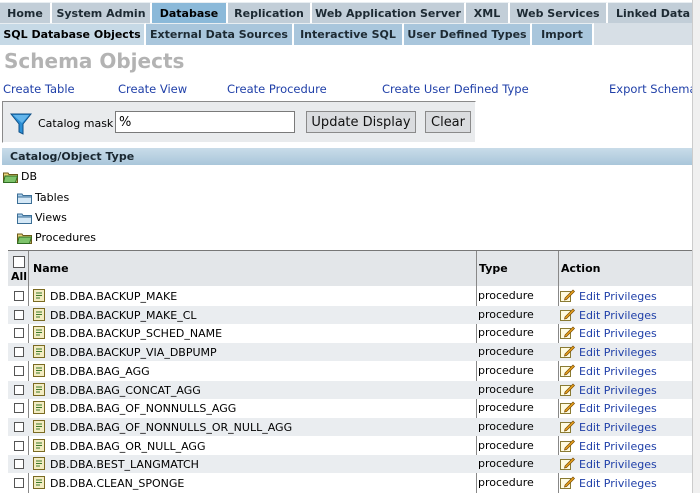 The height and width of the screenshot is (493, 700). I want to click on tab-linked-data: Linked Data, so click(654, 12).